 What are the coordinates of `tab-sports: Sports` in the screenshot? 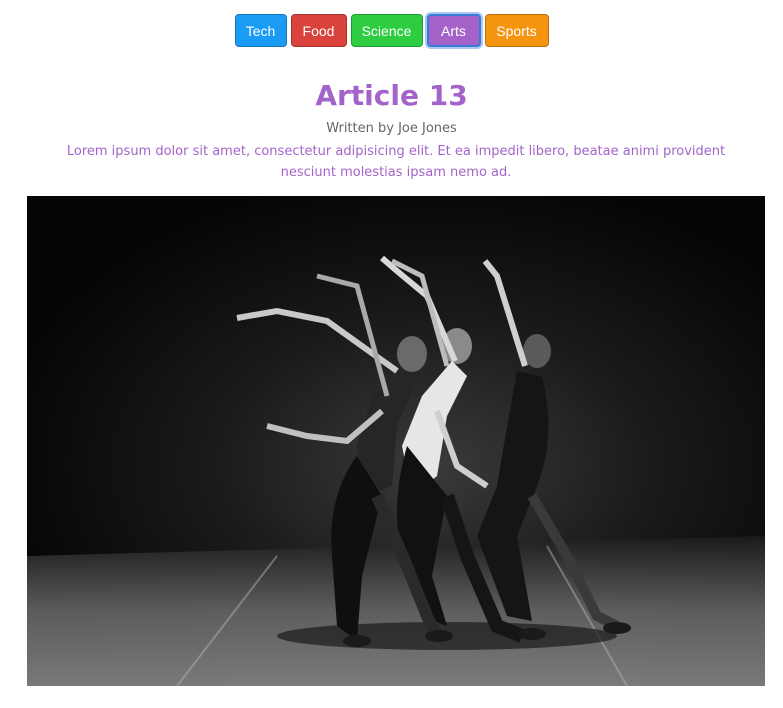 It's located at (516, 30).